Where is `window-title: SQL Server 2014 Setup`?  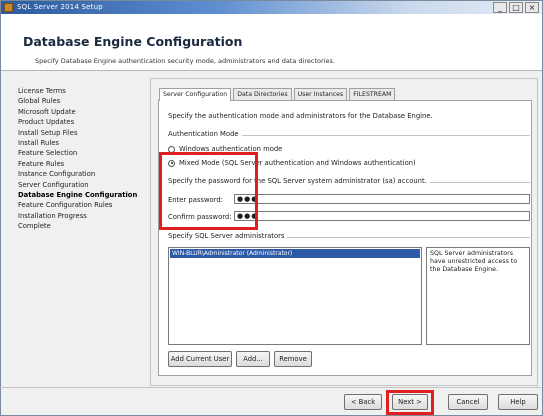
window-title: SQL Server 2014 Setup is located at coordinates (60, 7).